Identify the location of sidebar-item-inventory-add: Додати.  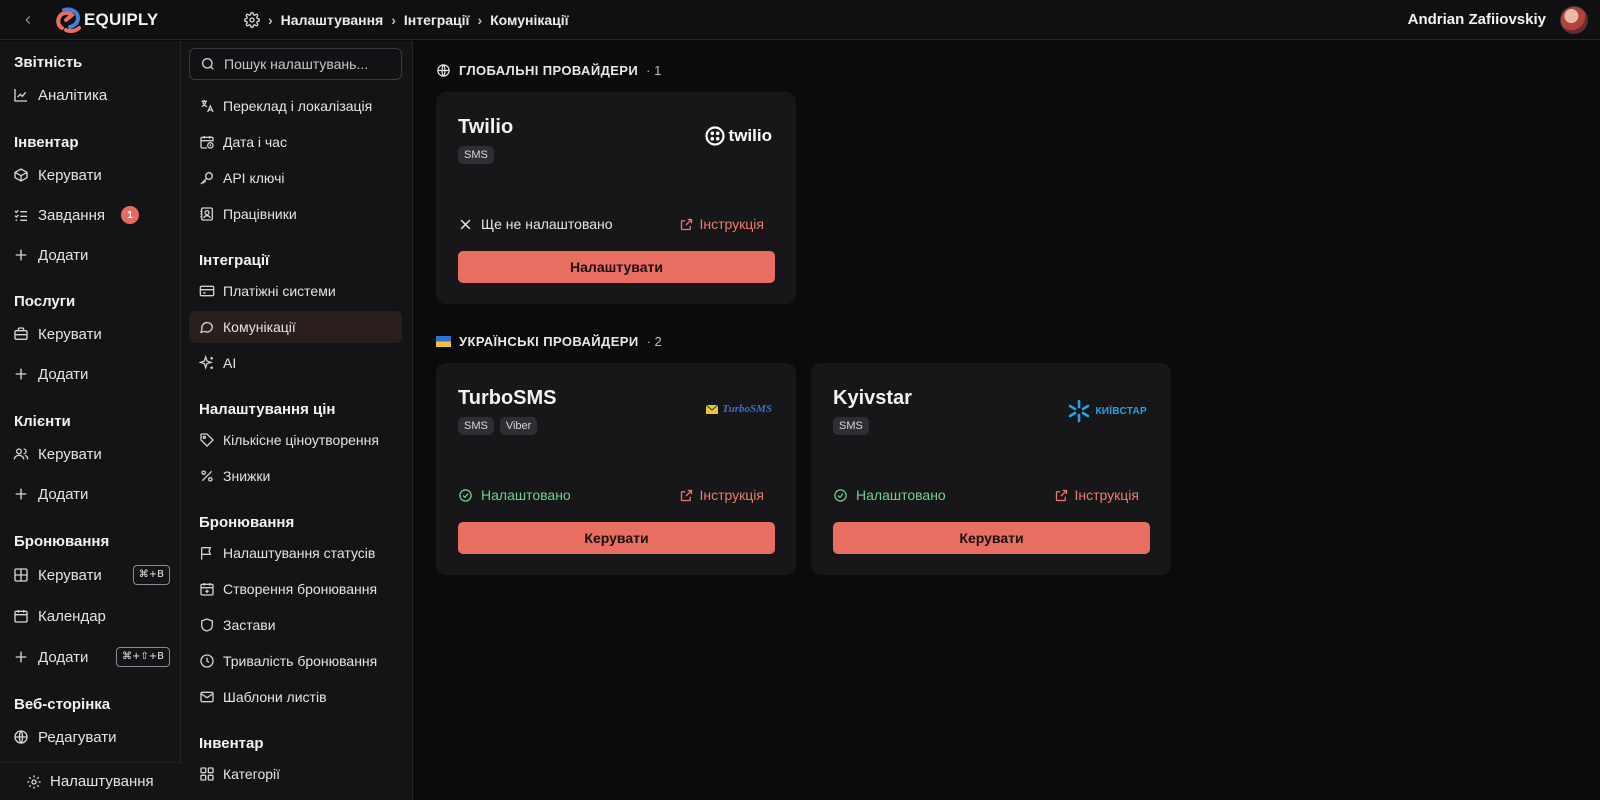
(91, 255).